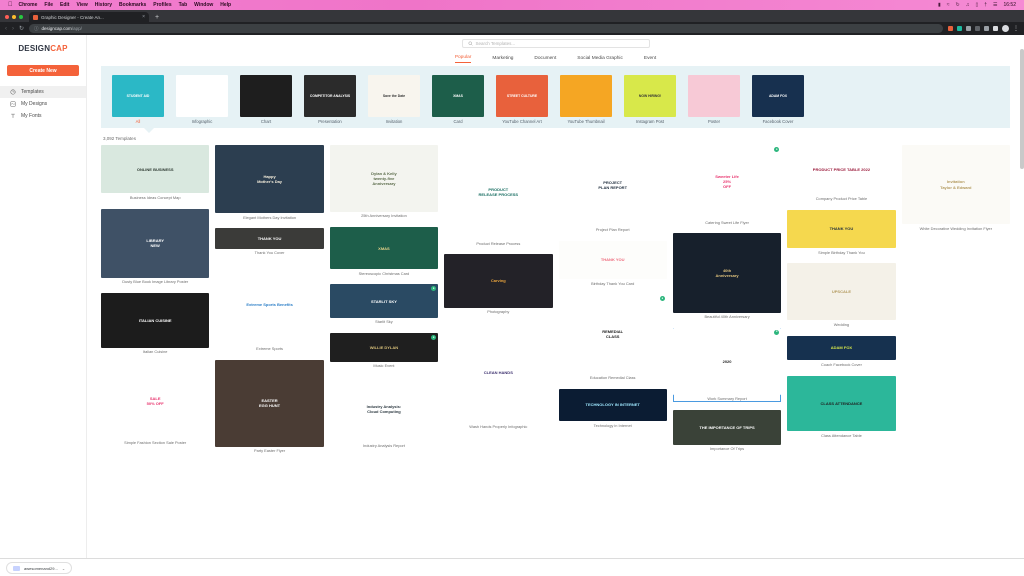 This screenshot has height=576, width=1024. I want to click on my-designs-icon, so click(13, 104).